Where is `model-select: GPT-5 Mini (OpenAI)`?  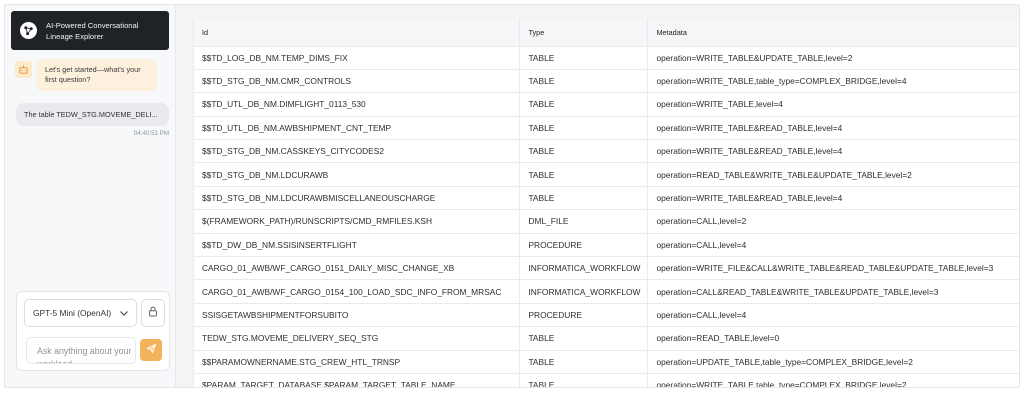 model-select: GPT-5 Mini (OpenAI) is located at coordinates (80, 313).